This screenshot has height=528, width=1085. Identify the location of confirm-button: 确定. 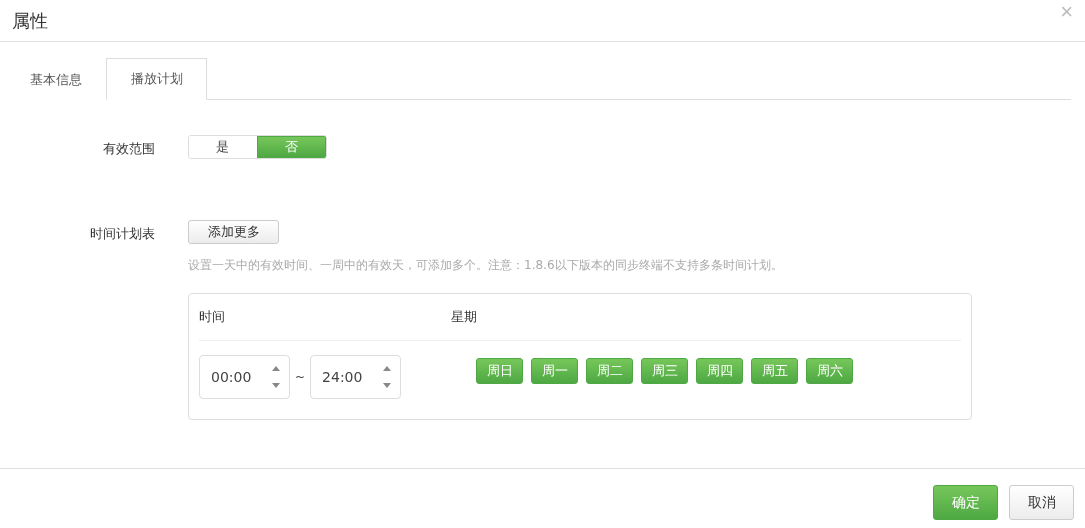
(965, 502).